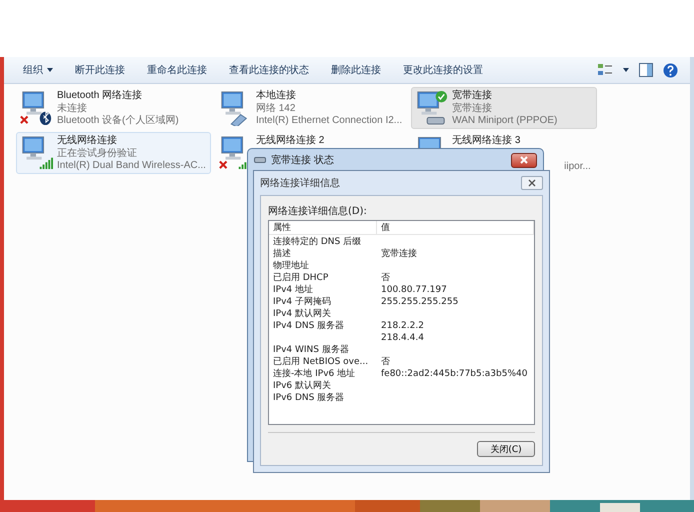  I want to click on property-cell-text: IPv4 子网掩码, so click(302, 302).